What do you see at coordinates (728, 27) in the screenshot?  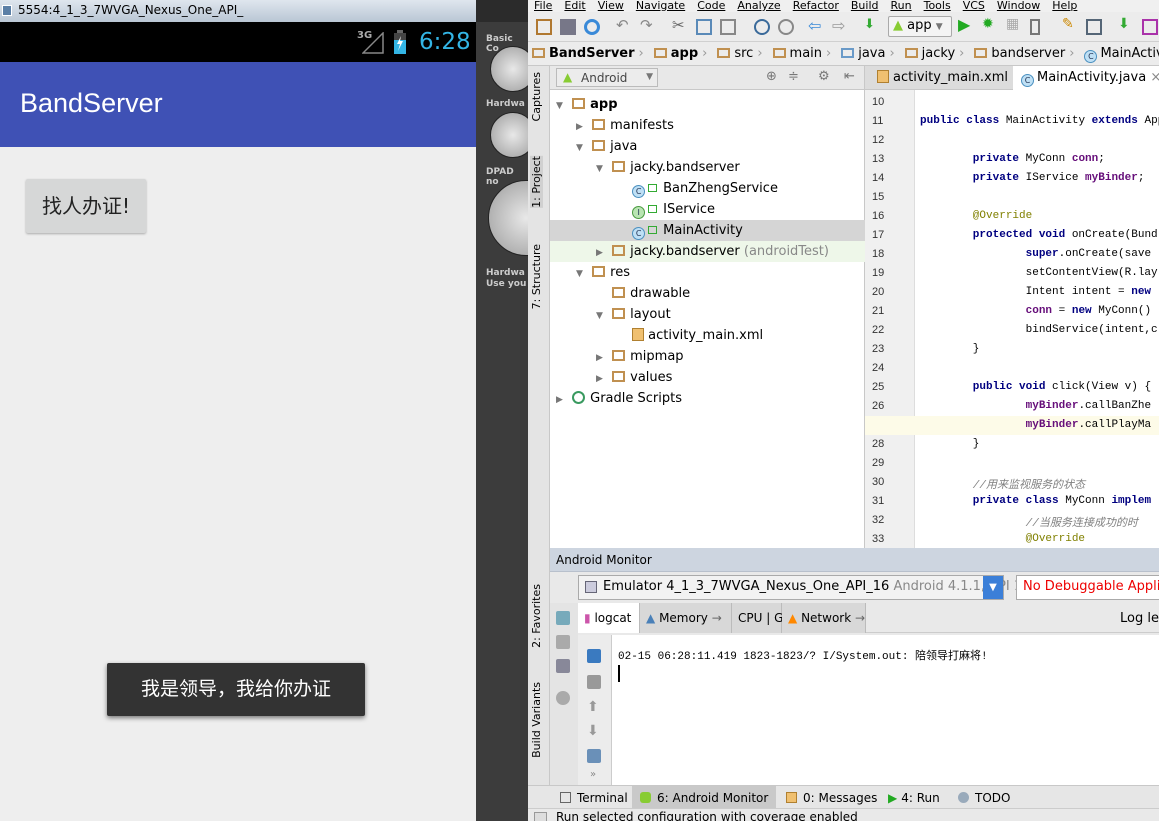 I see `paste-icon` at bounding box center [728, 27].